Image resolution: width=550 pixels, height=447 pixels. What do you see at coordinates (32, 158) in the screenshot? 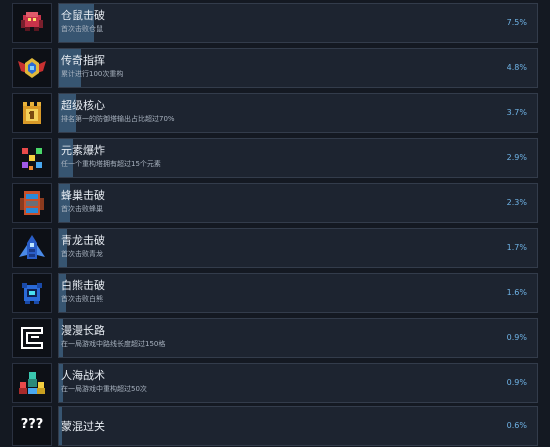
I see `element-dice-icon` at bounding box center [32, 158].